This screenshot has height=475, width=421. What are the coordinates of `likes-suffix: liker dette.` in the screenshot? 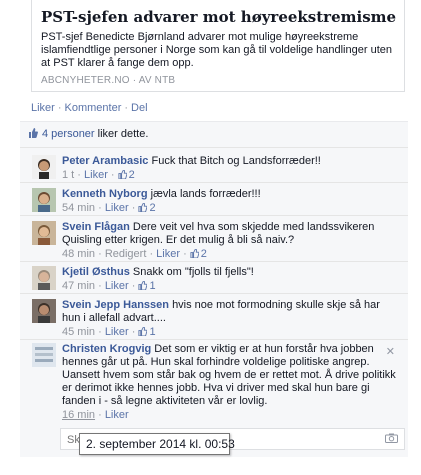 It's located at (121, 134).